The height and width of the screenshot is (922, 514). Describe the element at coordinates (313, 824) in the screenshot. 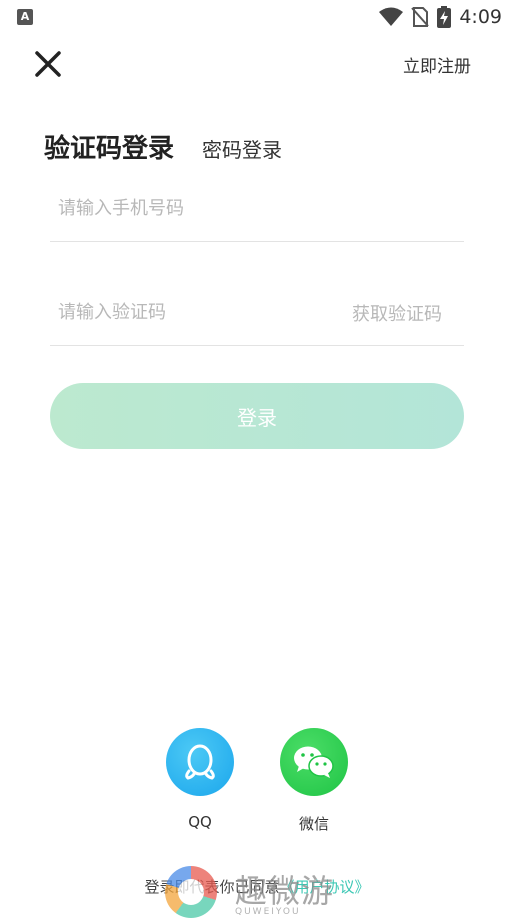

I see `wechat-label: 微信` at that location.